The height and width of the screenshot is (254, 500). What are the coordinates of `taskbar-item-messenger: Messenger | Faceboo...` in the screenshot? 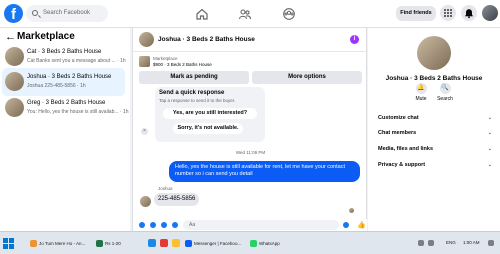 It's located at (213, 243).